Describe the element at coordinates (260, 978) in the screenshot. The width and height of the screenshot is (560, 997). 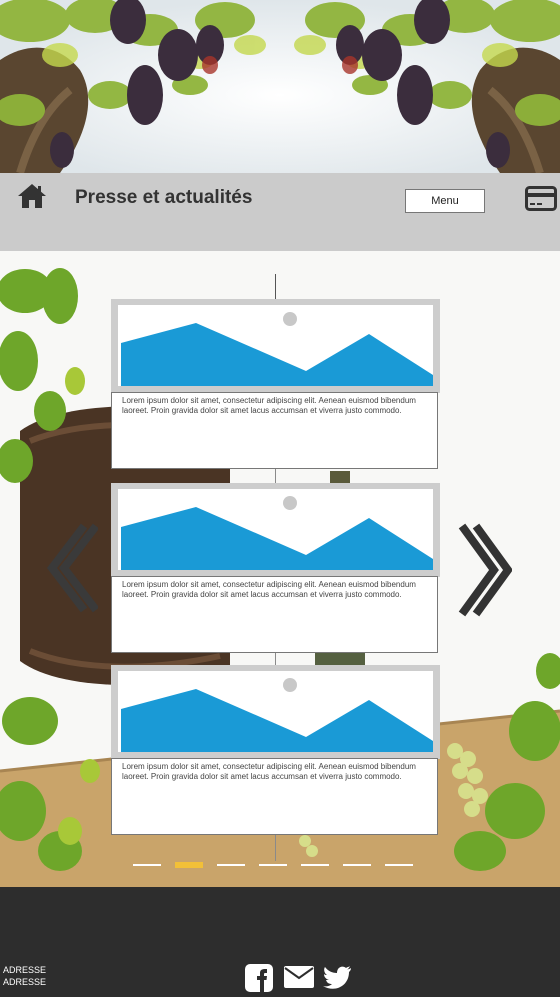
I see `facebook-icon` at that location.